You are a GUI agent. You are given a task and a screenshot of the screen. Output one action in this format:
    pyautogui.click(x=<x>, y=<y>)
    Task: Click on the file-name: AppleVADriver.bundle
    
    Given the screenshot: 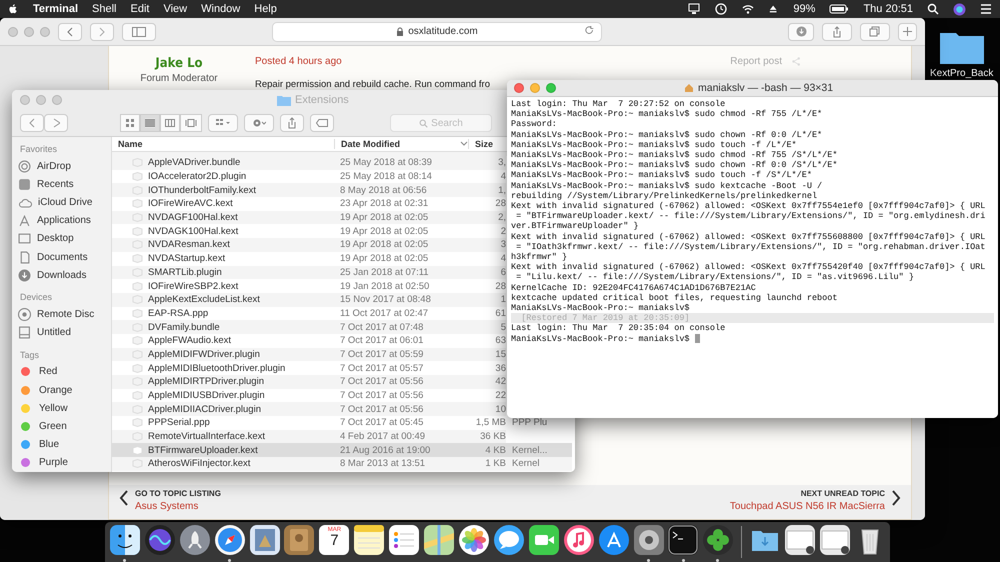 What is the action you would take?
    pyautogui.click(x=194, y=162)
    